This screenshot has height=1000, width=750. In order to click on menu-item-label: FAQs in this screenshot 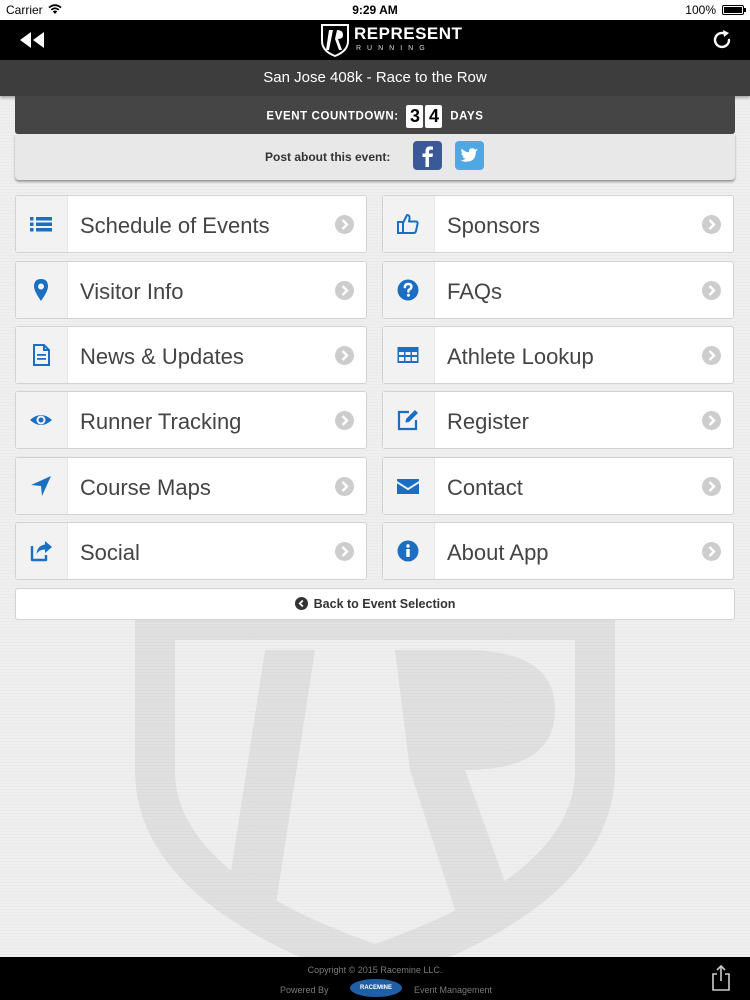, I will do `click(475, 291)`.